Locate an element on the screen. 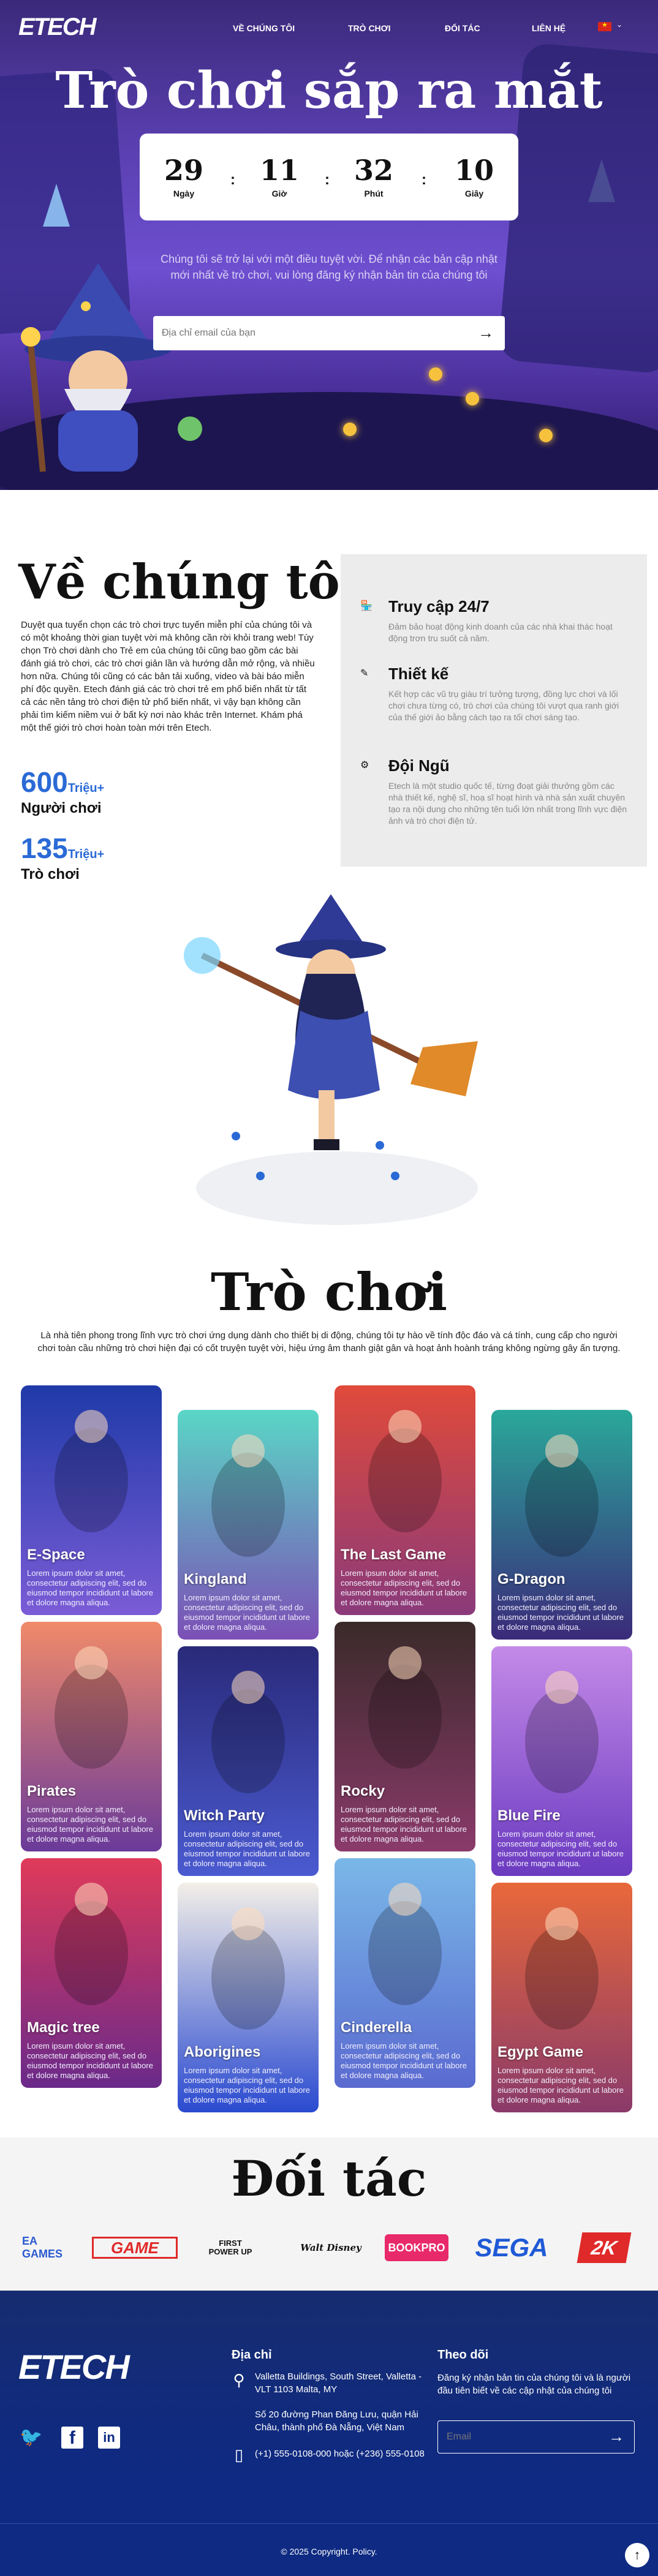 Image resolution: width=658 pixels, height=2576 pixels. partner-logo-2k: 2K is located at coordinates (604, 2247).